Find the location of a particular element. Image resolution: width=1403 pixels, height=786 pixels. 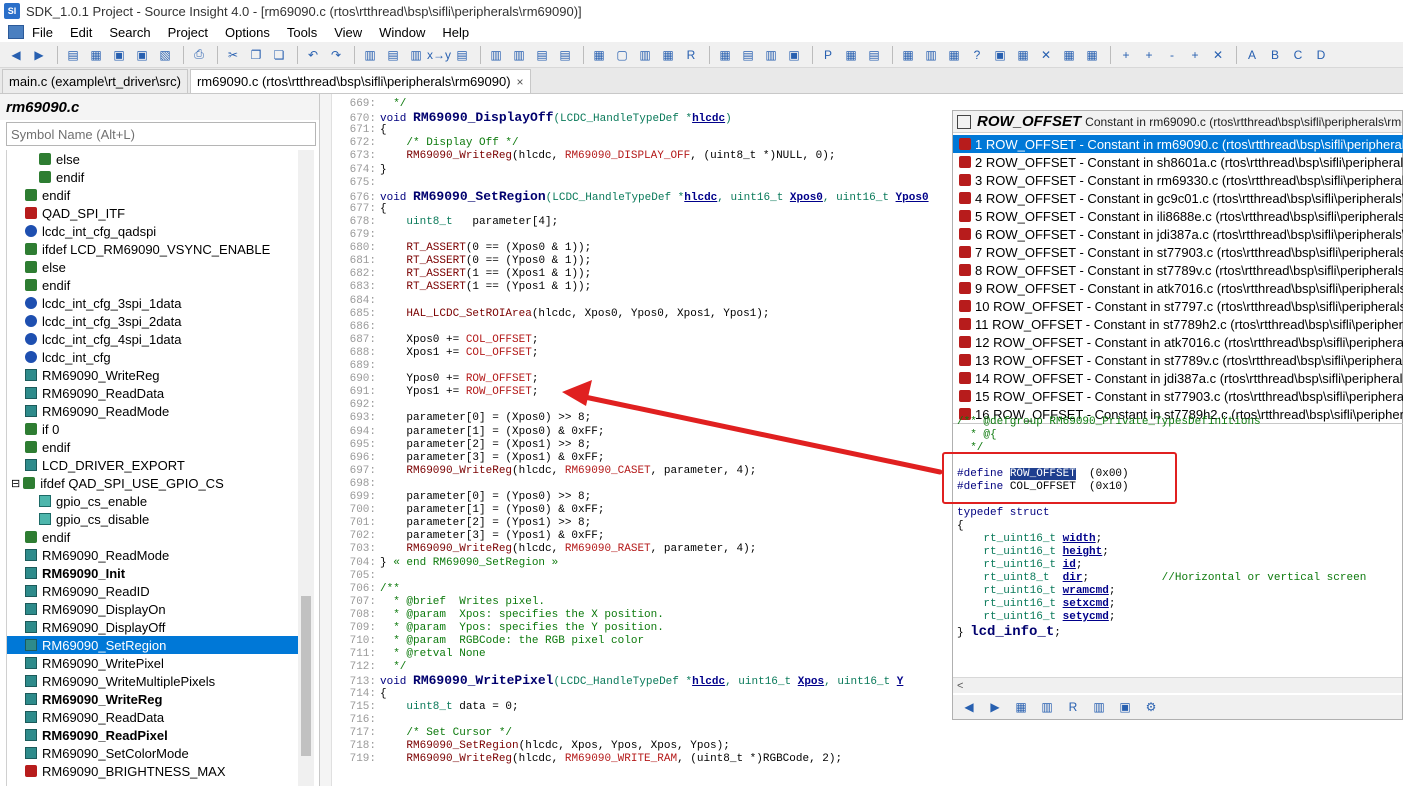

context-toolbar-button: ▦ is located at coordinates (1021, 707).